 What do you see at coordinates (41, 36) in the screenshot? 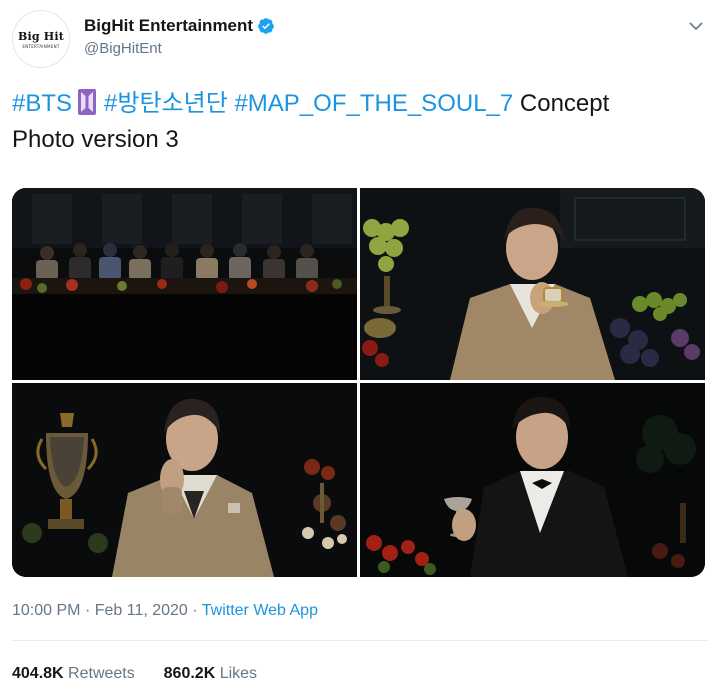
I see `avatar-logo-text: Big Hit` at bounding box center [41, 36].